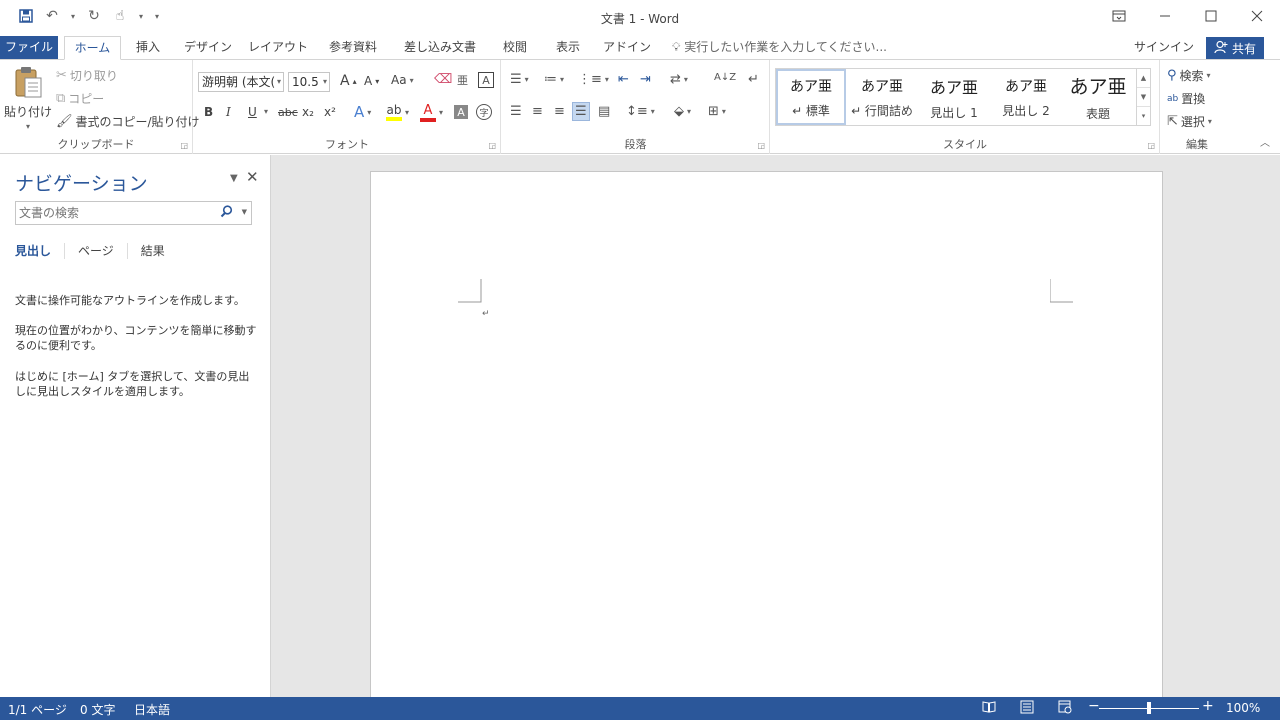 The image size is (1280, 720). Describe the element at coordinates (28, 126) in the screenshot. I see `paste-dropdown-icon: ▾` at that location.